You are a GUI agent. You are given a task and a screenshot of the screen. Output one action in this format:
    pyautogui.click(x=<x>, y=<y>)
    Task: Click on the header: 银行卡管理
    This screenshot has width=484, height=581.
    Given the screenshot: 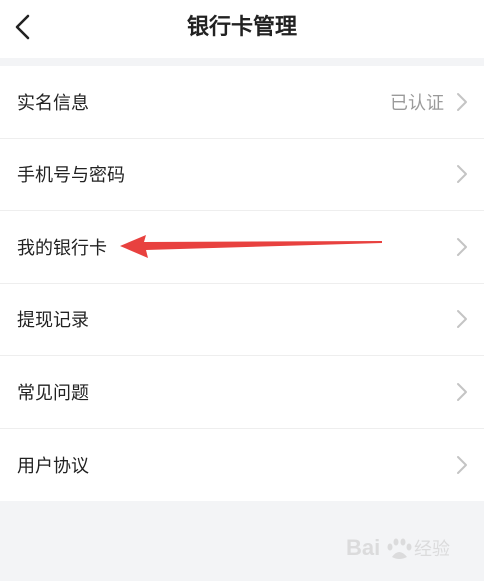 What is the action you would take?
    pyautogui.click(x=242, y=29)
    